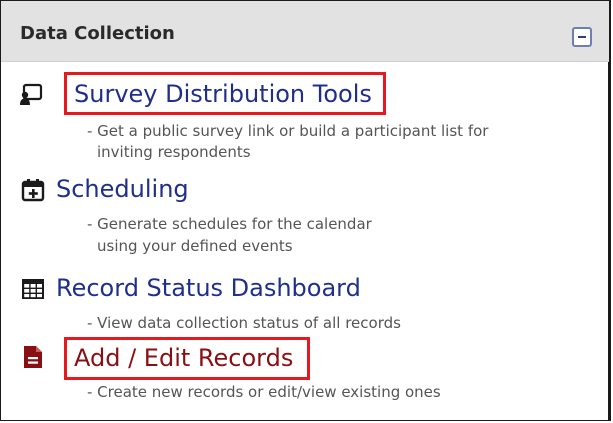  I want to click on table-grid-icon, so click(33, 289).